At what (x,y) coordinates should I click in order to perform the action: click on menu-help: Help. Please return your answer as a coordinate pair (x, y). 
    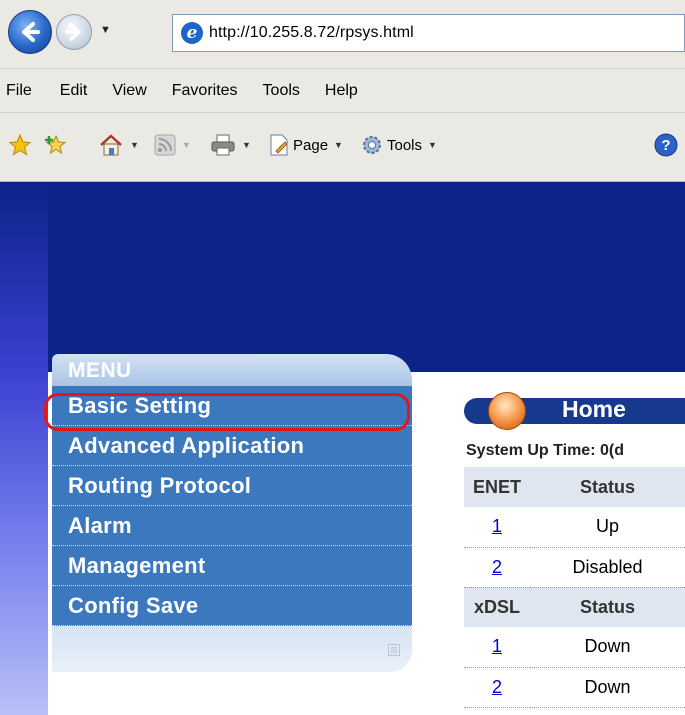
    Looking at the image, I should click on (341, 91).